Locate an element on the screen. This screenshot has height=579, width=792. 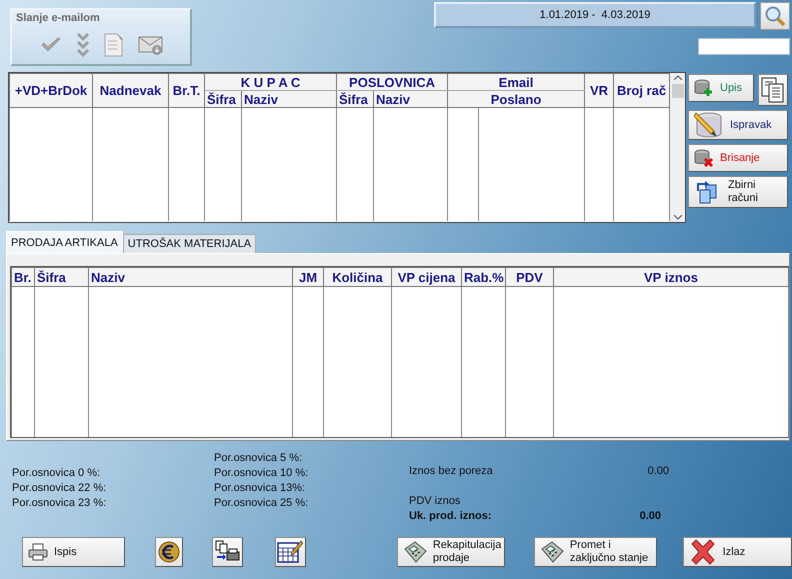
database-pencil-icon is located at coordinates (709, 125).